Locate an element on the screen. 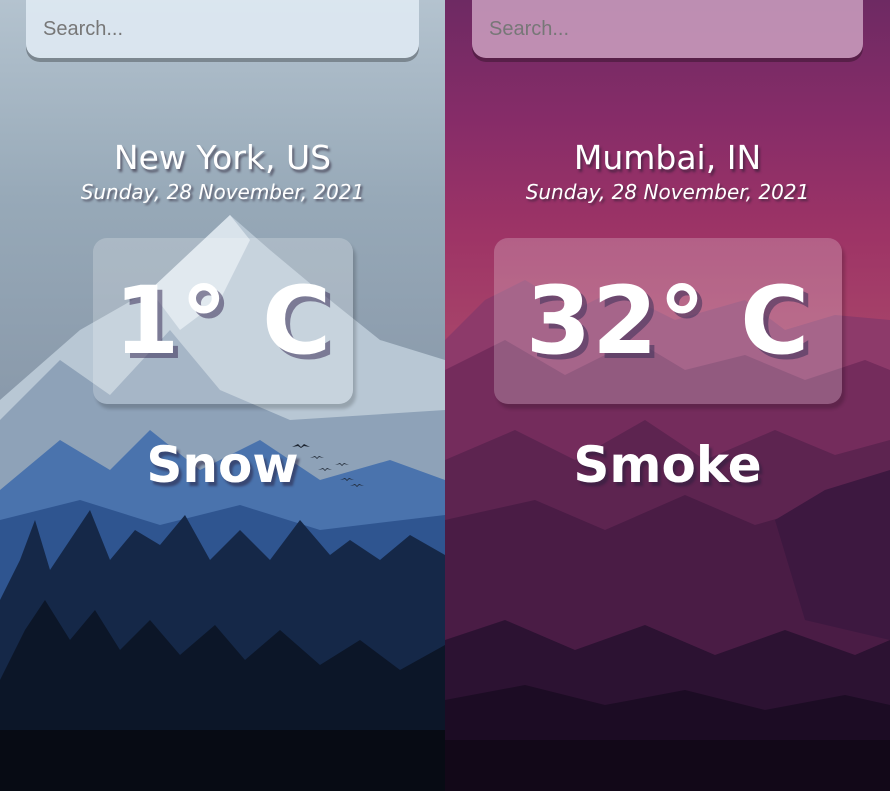  temperature-value: 32° C is located at coordinates (668, 321).